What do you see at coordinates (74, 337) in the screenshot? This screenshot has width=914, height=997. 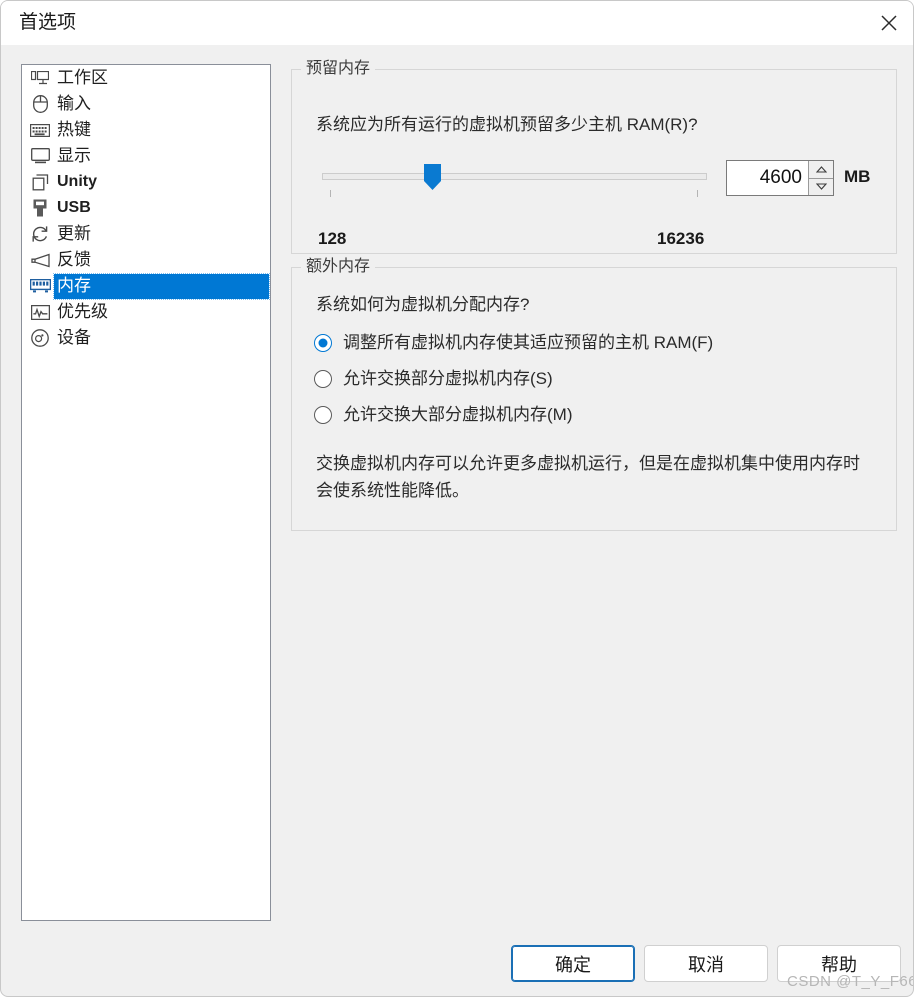 I see `sidebar-item-label: 设备` at bounding box center [74, 337].